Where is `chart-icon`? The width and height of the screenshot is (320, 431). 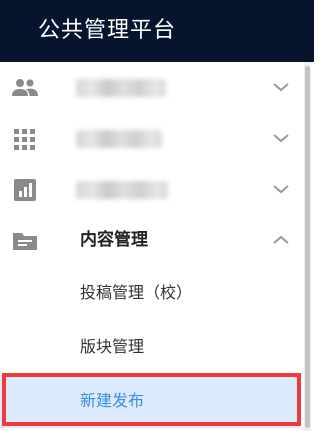 chart-icon is located at coordinates (25, 190).